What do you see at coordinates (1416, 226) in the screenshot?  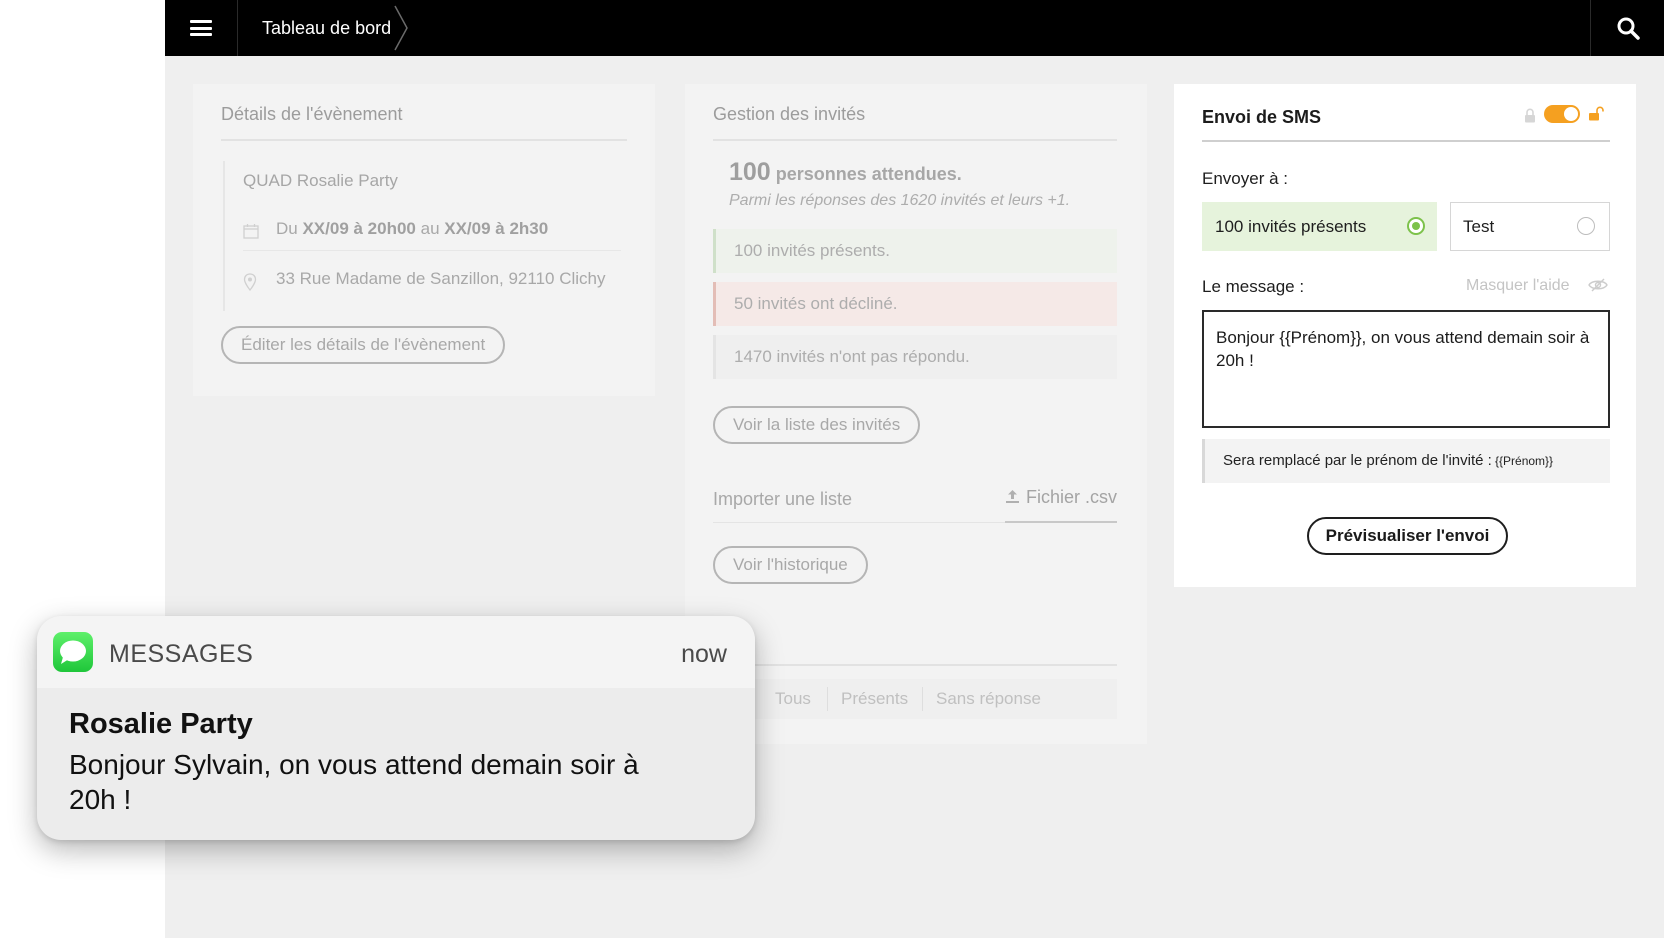 I see `radio-selected-icon` at bounding box center [1416, 226].